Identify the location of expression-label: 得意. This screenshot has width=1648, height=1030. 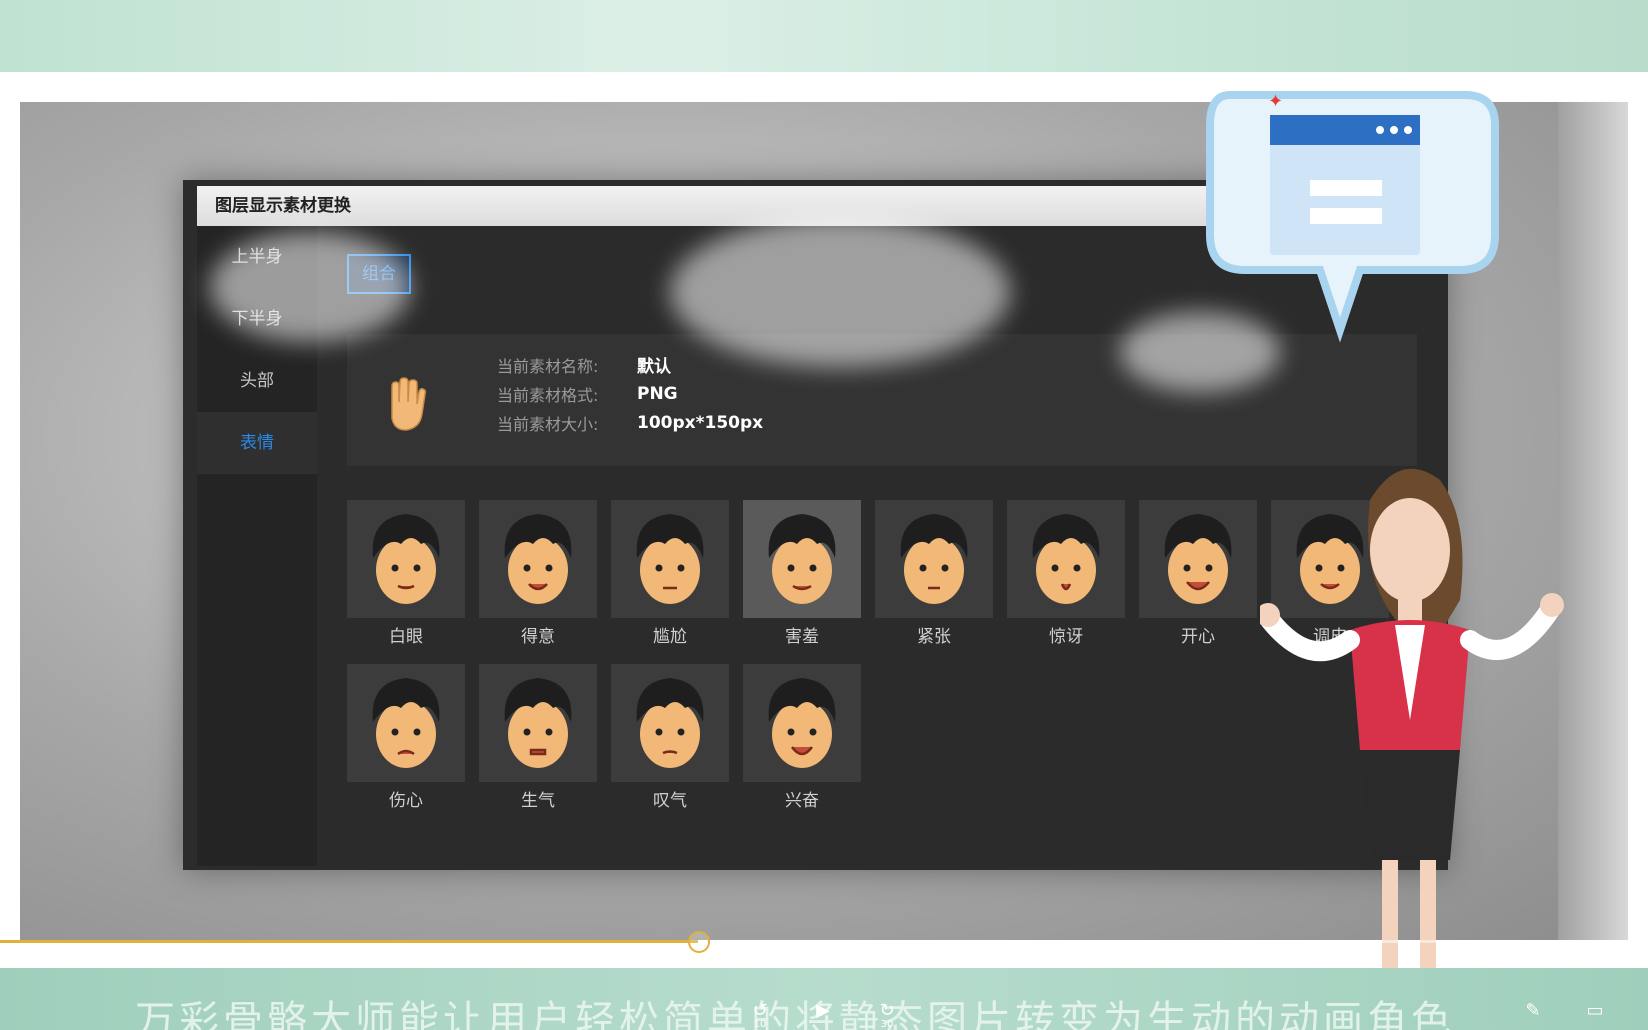
(538, 637).